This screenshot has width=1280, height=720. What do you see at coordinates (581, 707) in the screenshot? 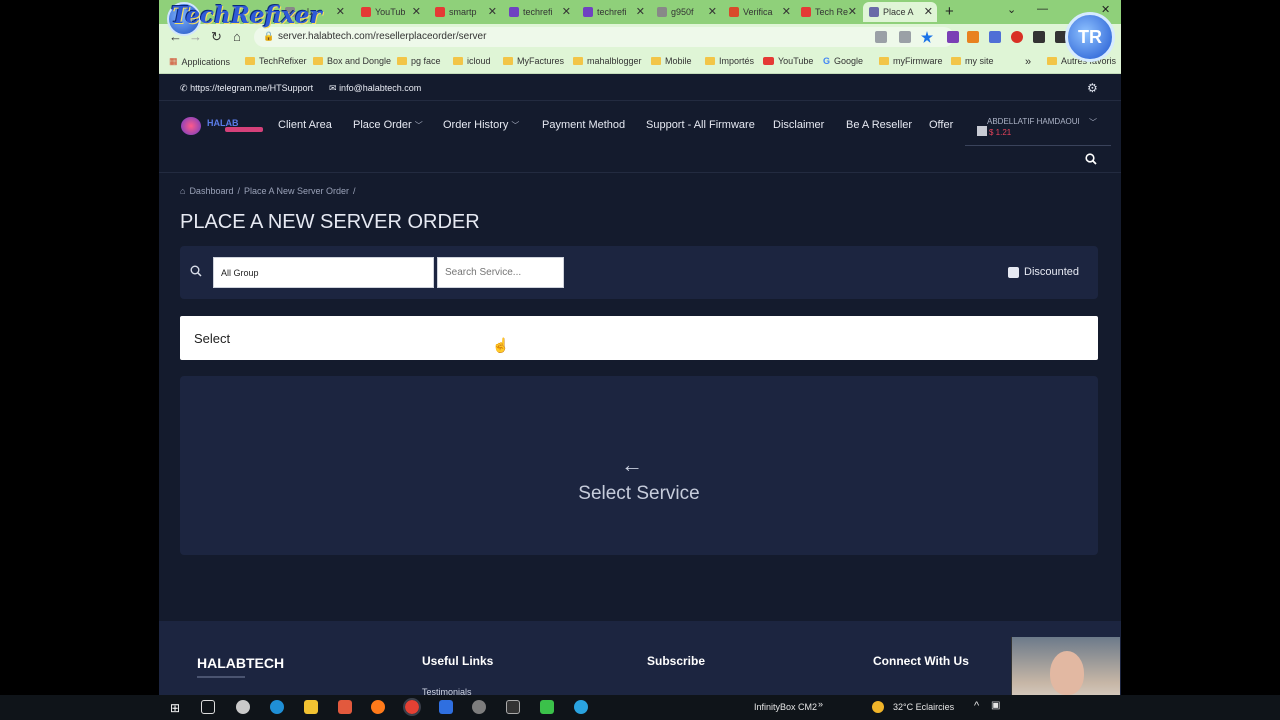
I see `telegram-icon` at bounding box center [581, 707].